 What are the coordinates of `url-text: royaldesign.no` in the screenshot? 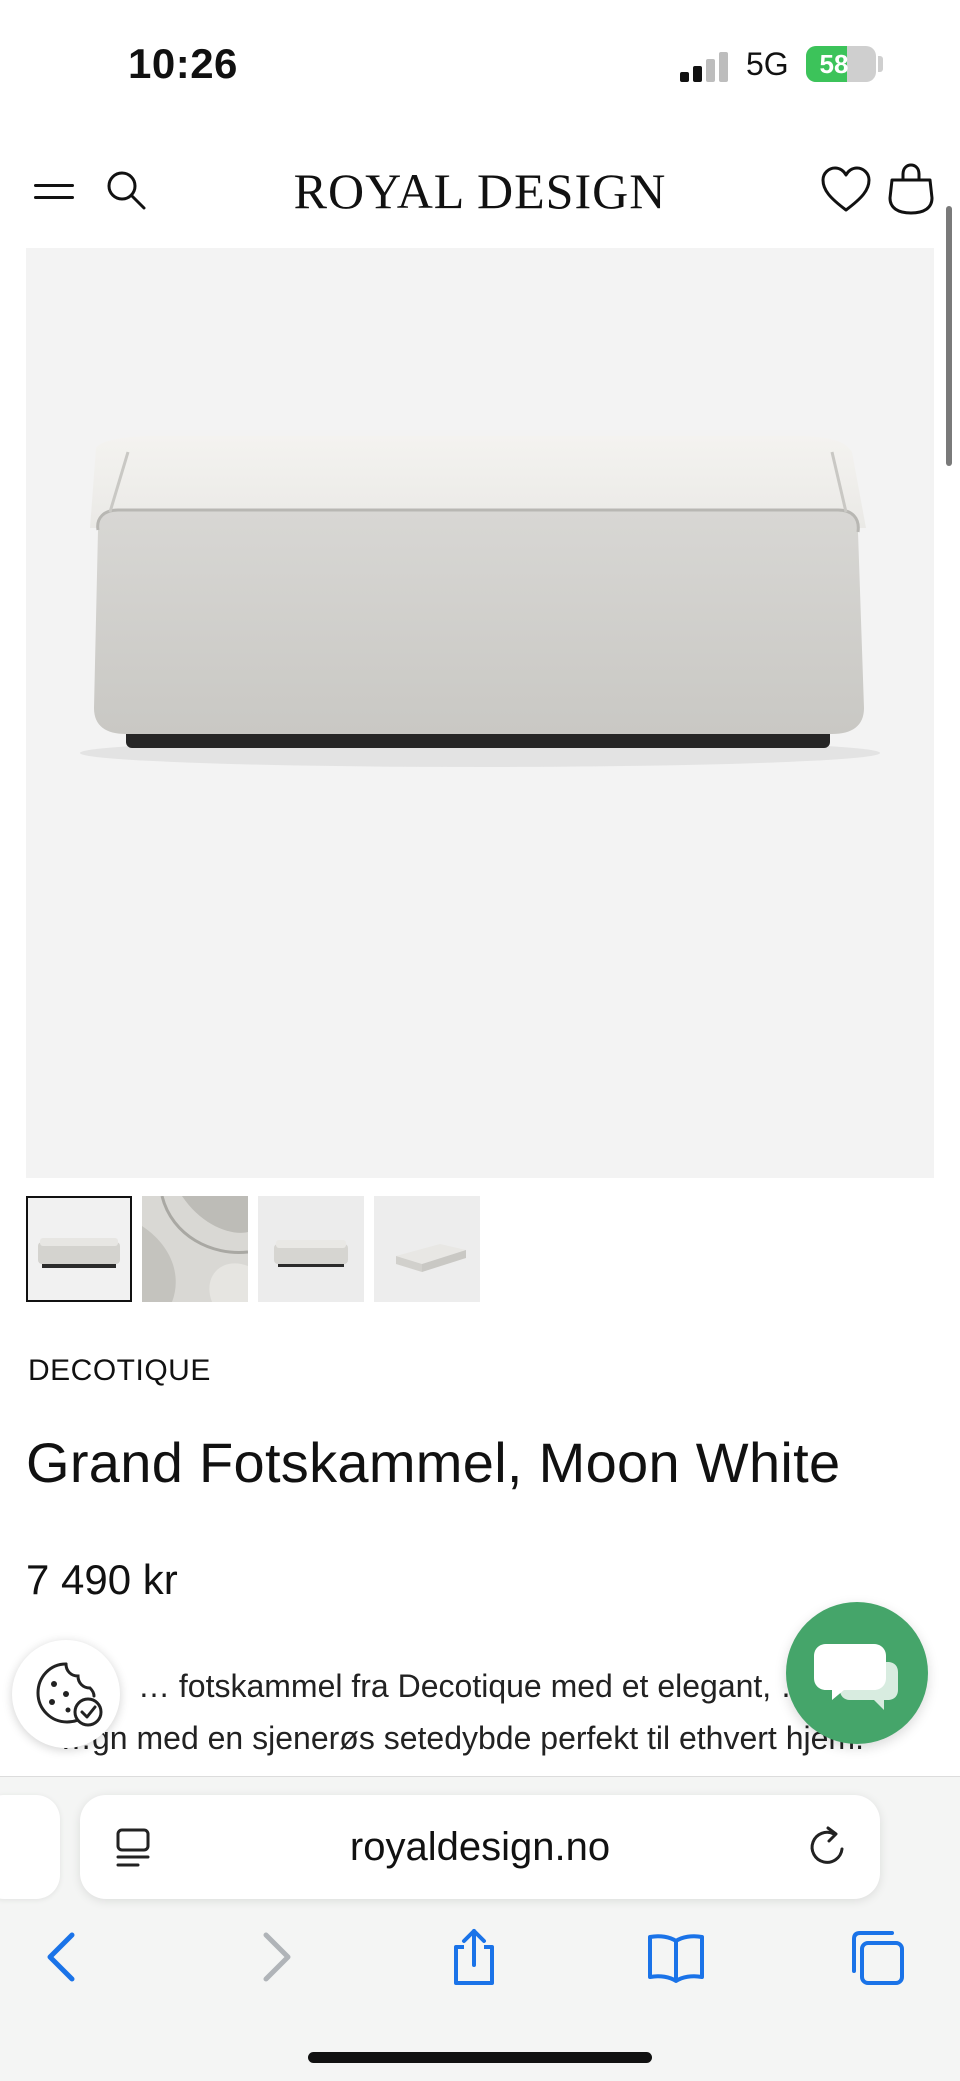 It's located at (480, 1847).